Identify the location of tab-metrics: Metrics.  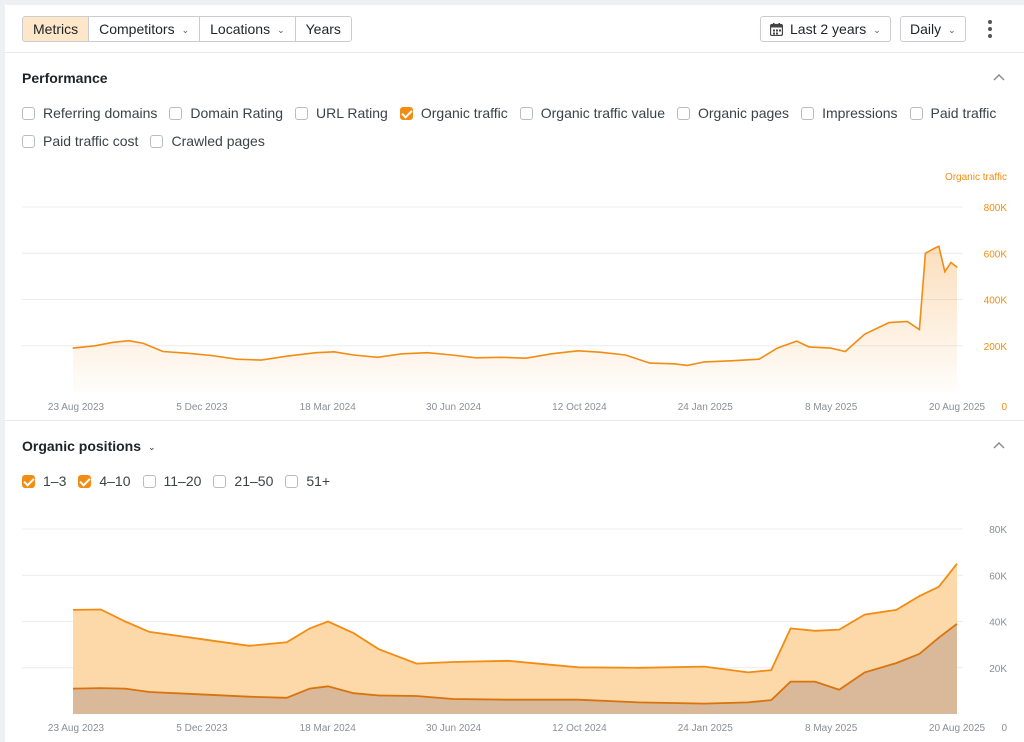
(56, 29).